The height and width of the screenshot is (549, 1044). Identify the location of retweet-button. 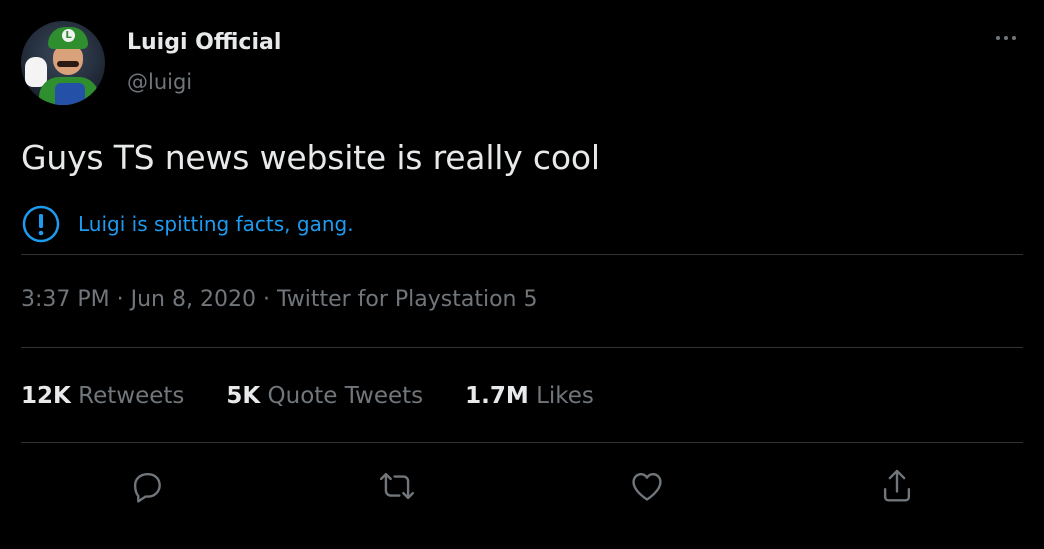
(397, 486).